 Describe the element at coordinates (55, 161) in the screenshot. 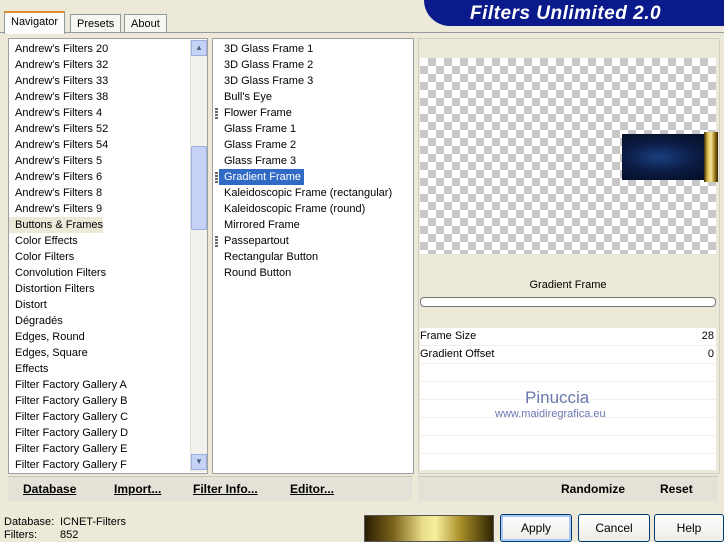

I see `category-item: Andrew's Filters 5` at that location.